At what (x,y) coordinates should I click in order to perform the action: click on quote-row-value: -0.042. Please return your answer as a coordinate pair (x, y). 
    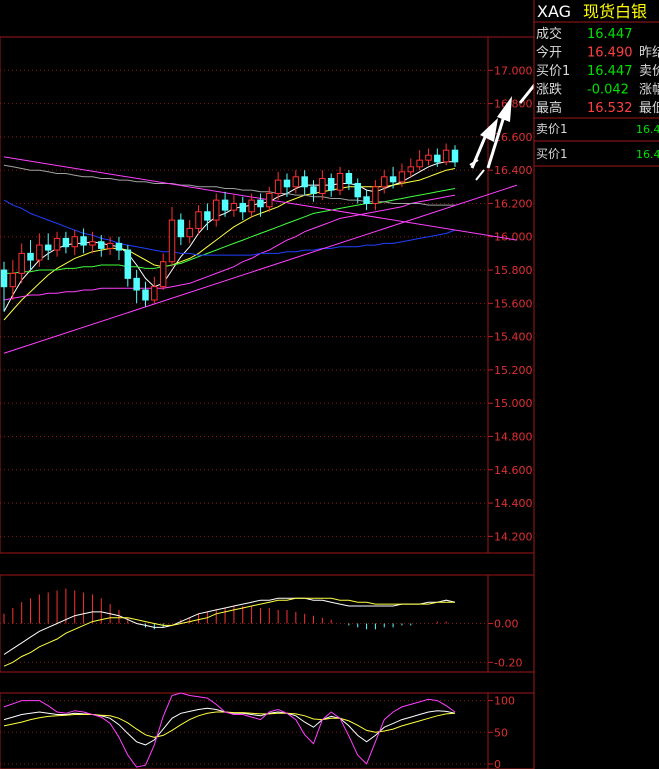
    Looking at the image, I should click on (608, 90).